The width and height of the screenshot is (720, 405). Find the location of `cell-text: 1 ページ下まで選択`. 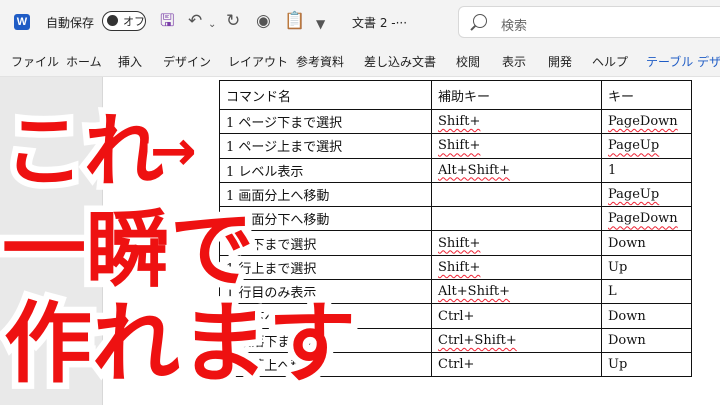

cell-text: 1 ページ下まで選択 is located at coordinates (284, 124).